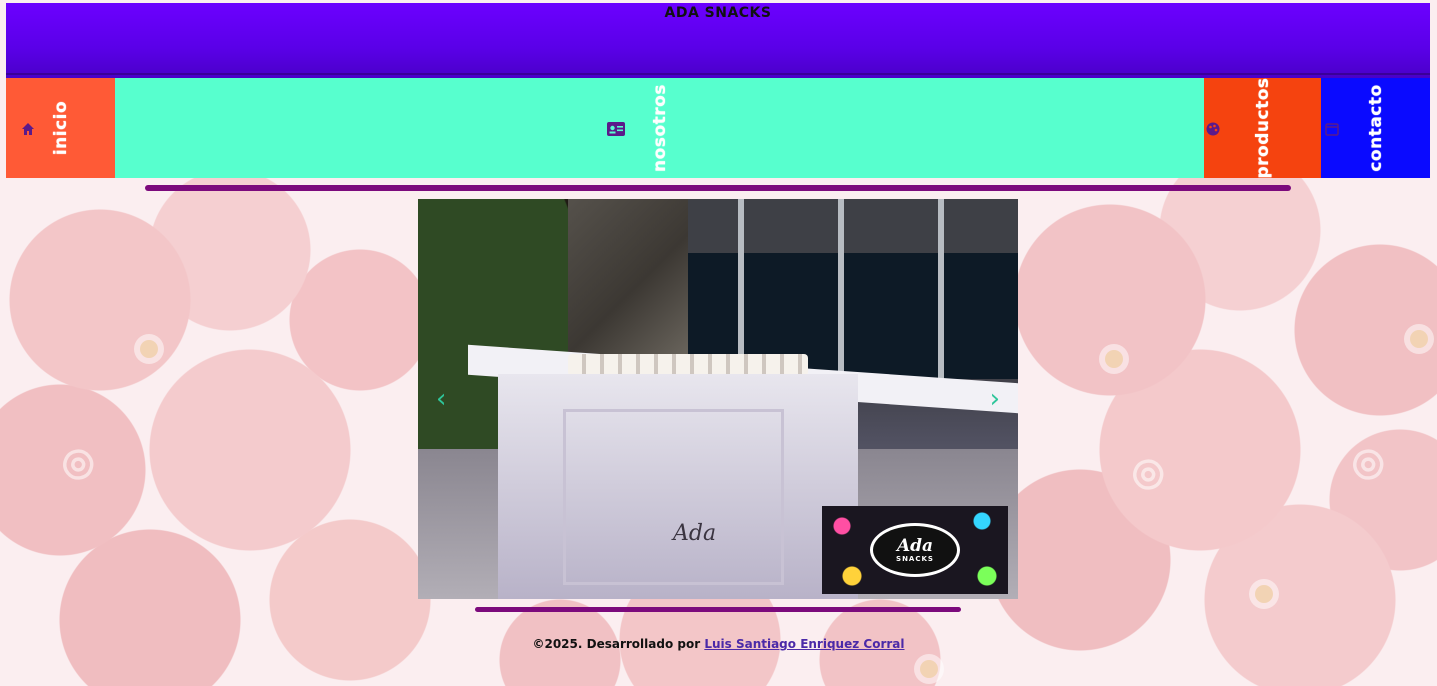 Image resolution: width=1437 pixels, height=686 pixels. I want to click on id-card-icon, so click(616, 128).